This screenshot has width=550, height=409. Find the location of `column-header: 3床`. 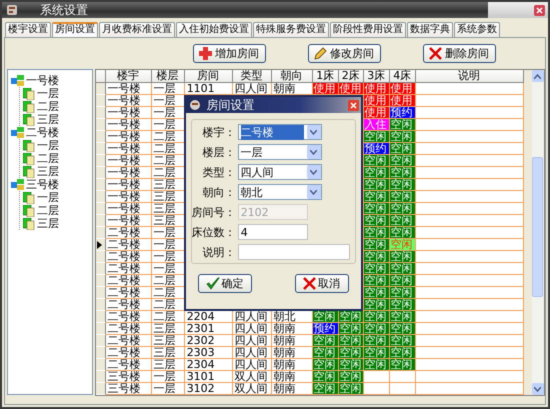

column-header: 3床 is located at coordinates (377, 76).